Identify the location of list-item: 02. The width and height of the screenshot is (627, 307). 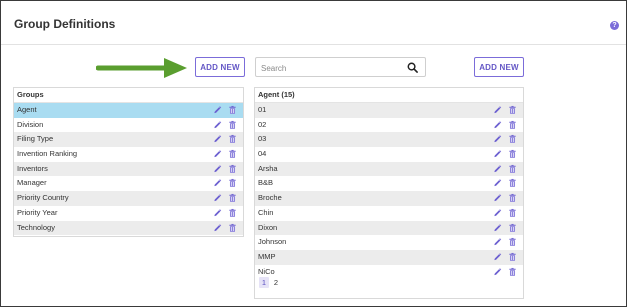
(389, 125).